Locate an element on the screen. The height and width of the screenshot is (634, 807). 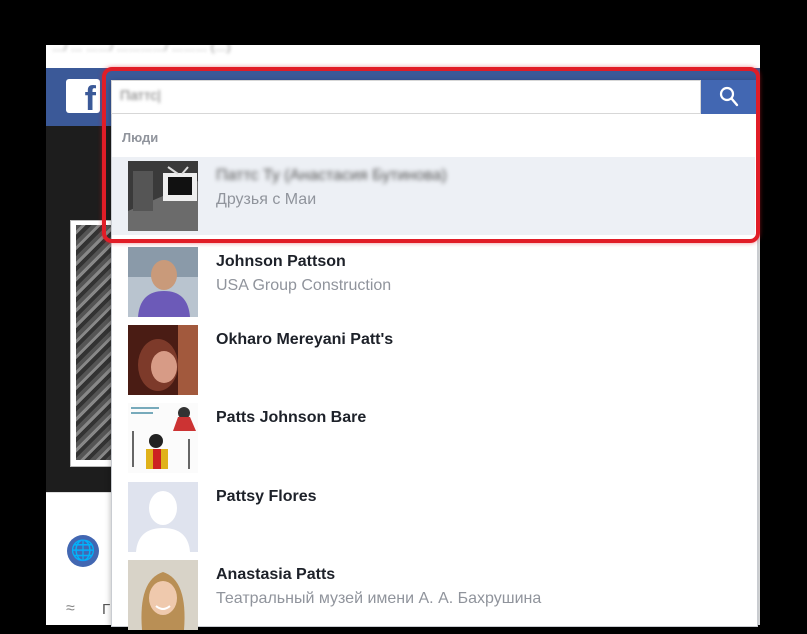
search-result-row: Patts Johnson Bare is located at coordinates (433, 438).